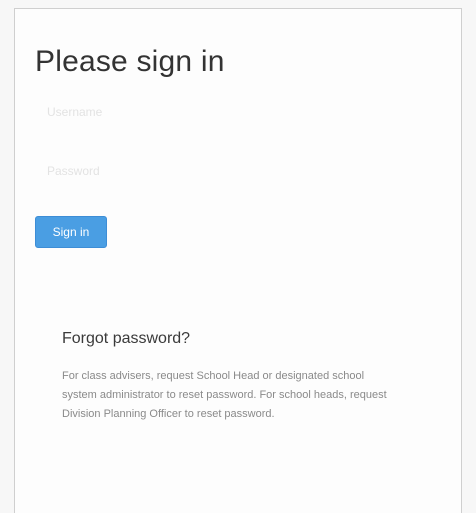 The width and height of the screenshot is (476, 513). Describe the element at coordinates (126, 338) in the screenshot. I see `forgot-password-heading: Forgot password?` at that location.